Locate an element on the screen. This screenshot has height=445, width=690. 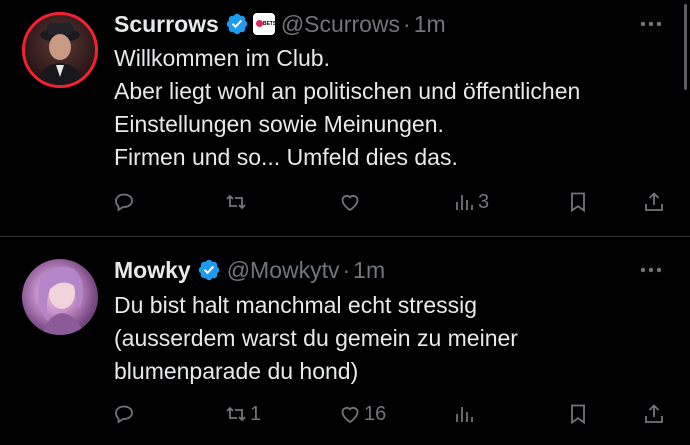
like-button is located at coordinates (351, 202).